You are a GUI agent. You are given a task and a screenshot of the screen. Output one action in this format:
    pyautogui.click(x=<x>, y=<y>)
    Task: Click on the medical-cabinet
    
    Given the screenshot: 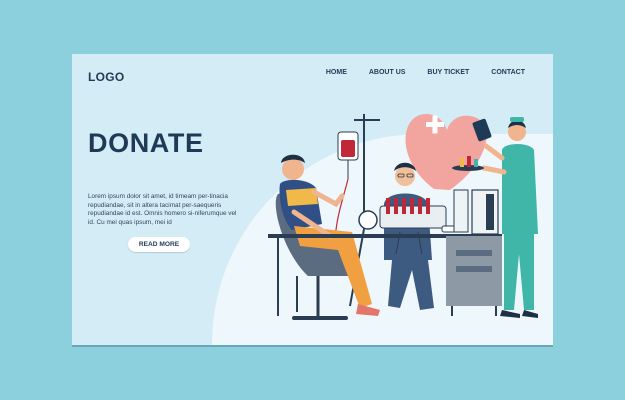 What is the action you would take?
    pyautogui.click(x=474, y=252)
    